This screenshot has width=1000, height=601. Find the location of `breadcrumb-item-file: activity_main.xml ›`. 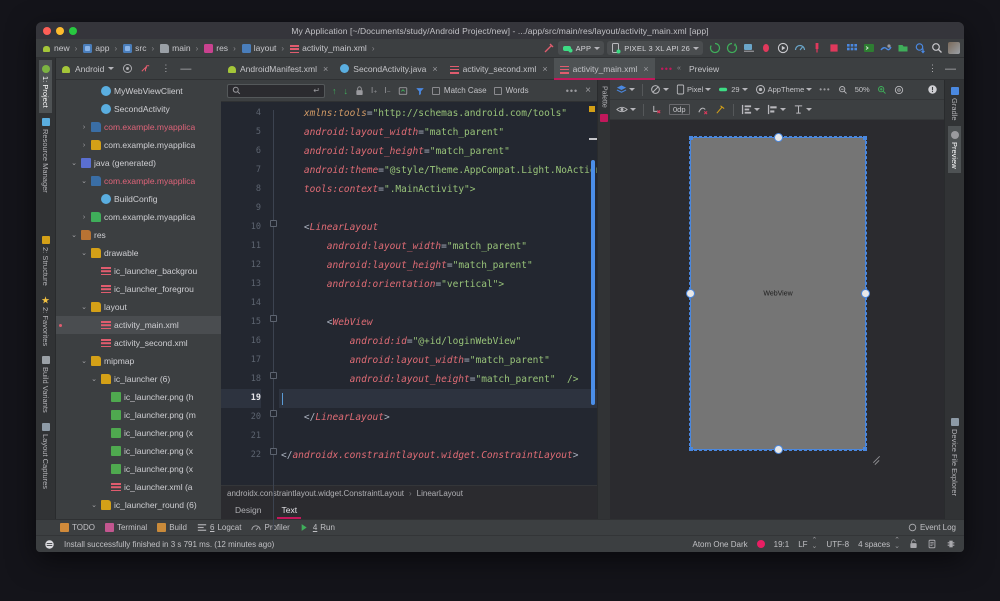

breadcrumb-item-file: activity_main.xml › is located at coordinates (333, 48).